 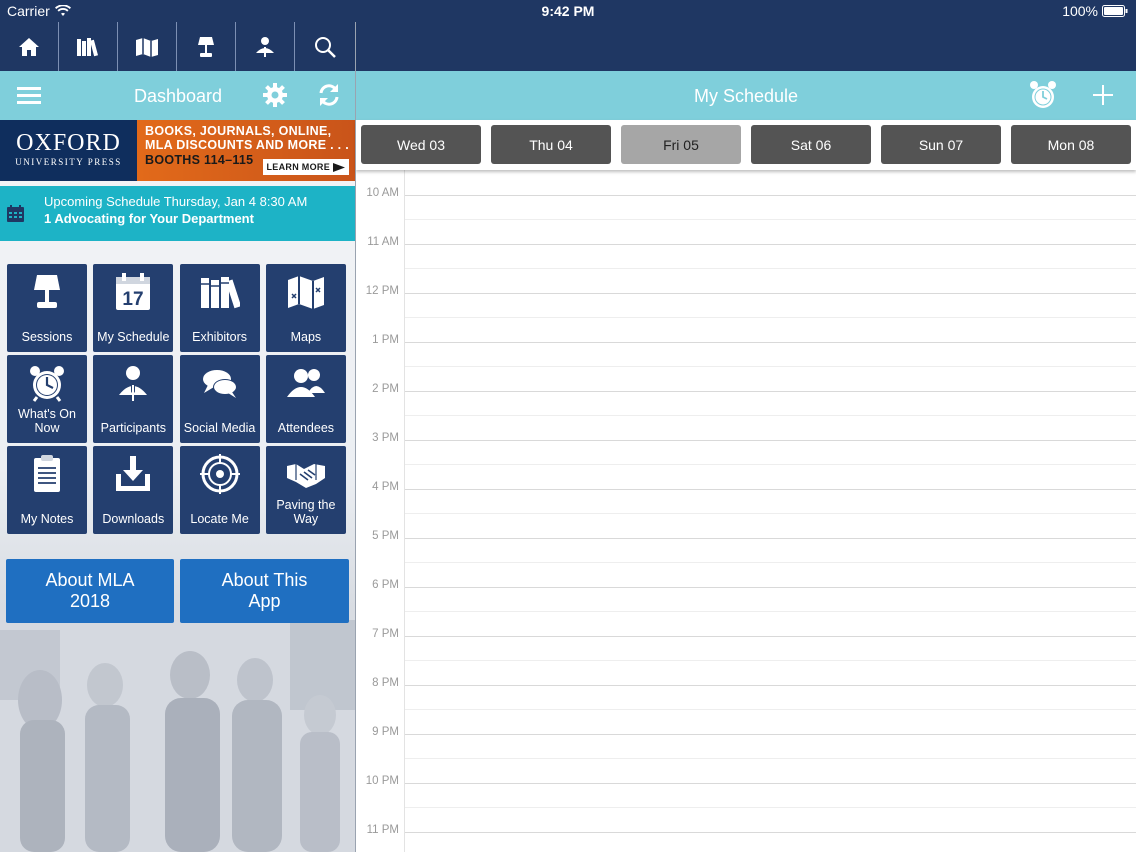 I want to click on status-bar: Carrier 9:42 PM 100%, so click(x=568, y=11).